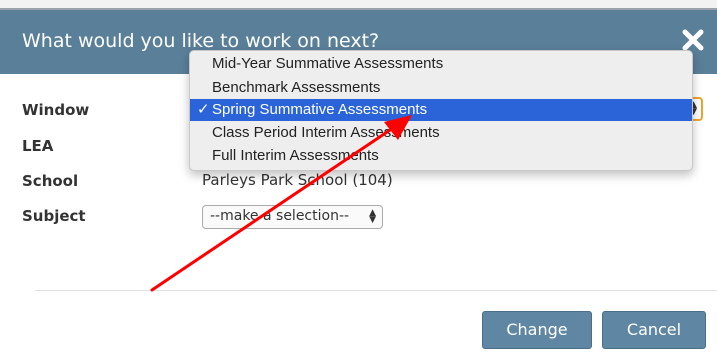  Describe the element at coordinates (326, 132) in the screenshot. I see `dropdown-option-label: Class Period Interim Assessments` at that location.